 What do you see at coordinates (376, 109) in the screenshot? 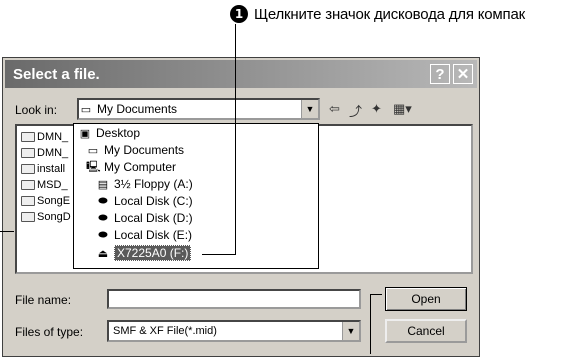
I see `new-folder-icon: ✦` at bounding box center [376, 109].